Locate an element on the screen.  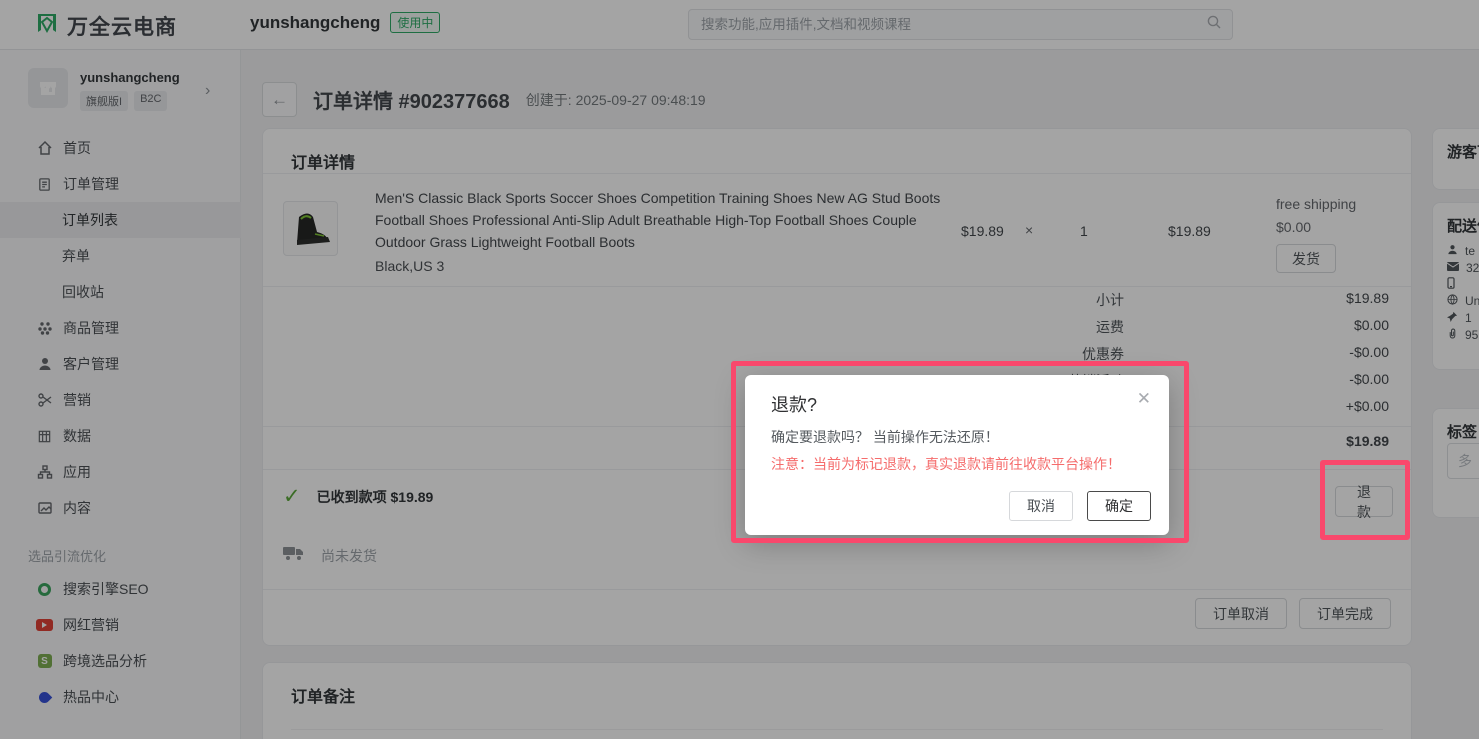
dialog-confirm-button: 确定 is located at coordinates (1119, 506).